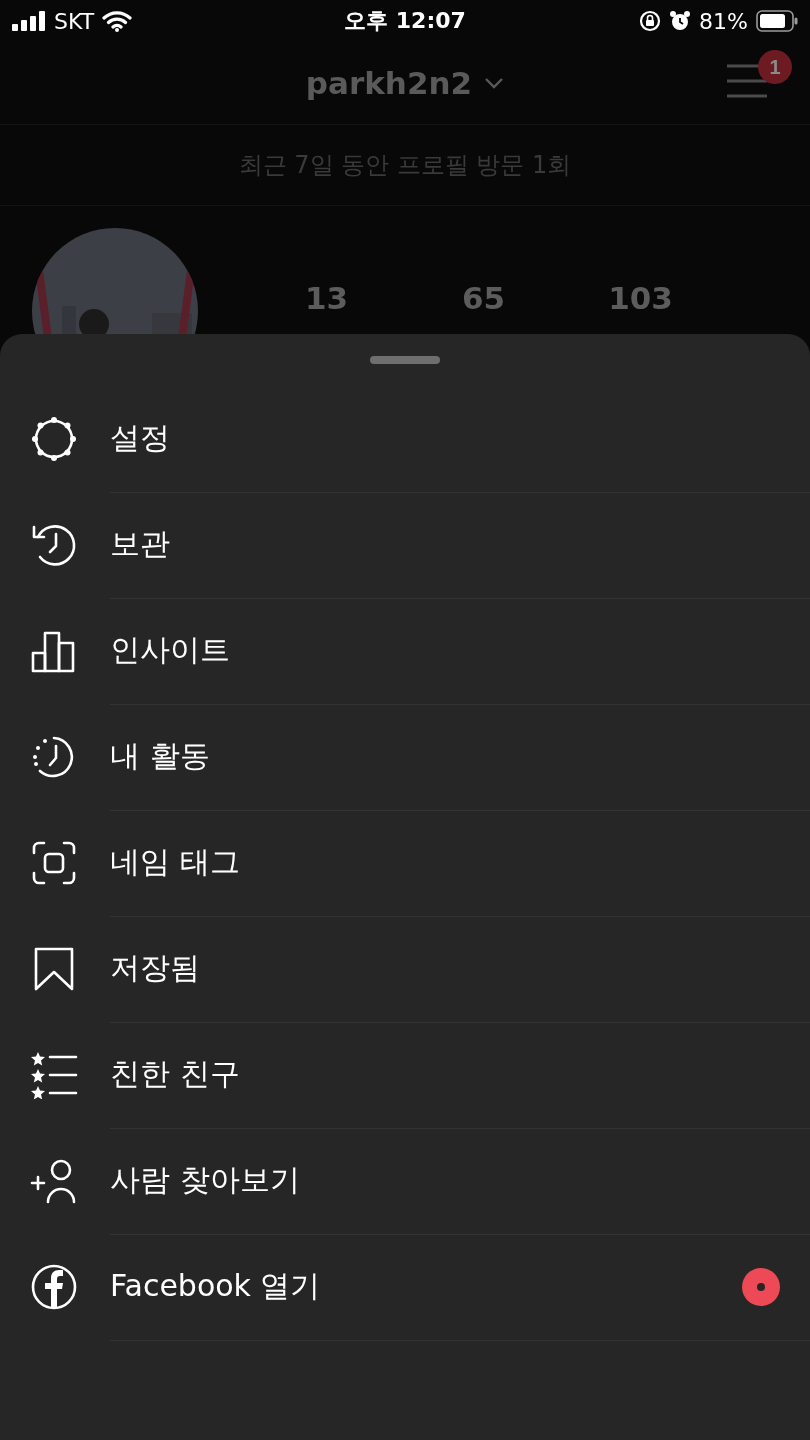 The height and width of the screenshot is (1440, 810). I want to click on facebook-icon, so click(54, 1287).